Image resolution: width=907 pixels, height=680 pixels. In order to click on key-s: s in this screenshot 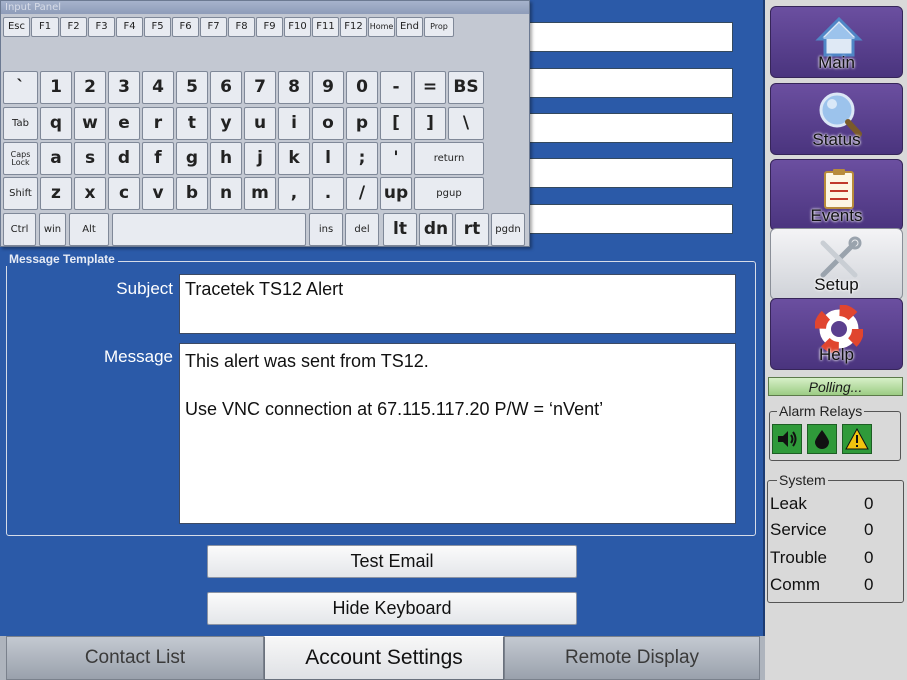, I will do `click(90, 158)`.